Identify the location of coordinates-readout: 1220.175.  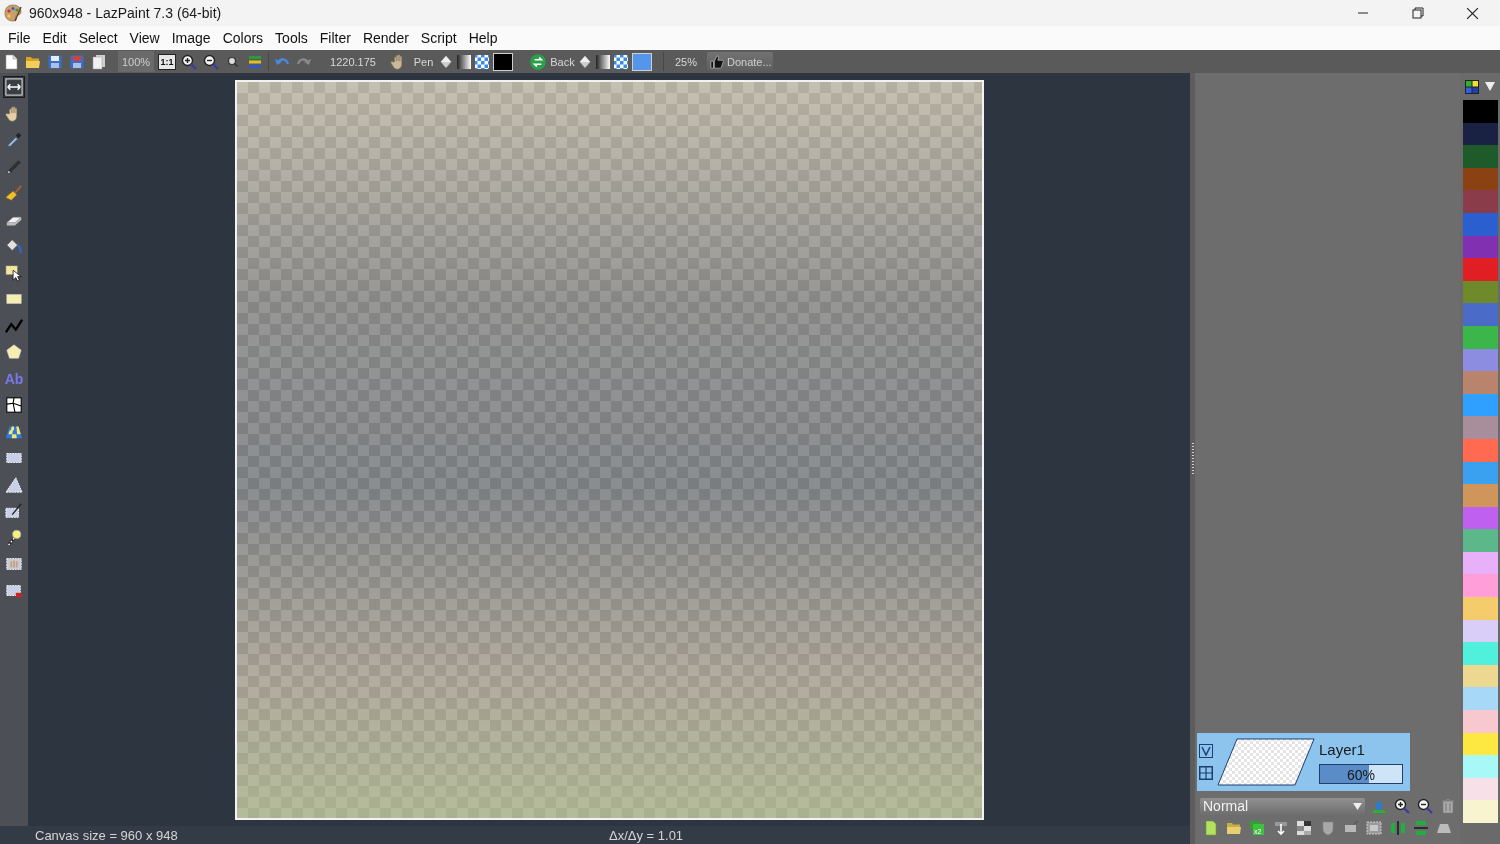
(353, 61).